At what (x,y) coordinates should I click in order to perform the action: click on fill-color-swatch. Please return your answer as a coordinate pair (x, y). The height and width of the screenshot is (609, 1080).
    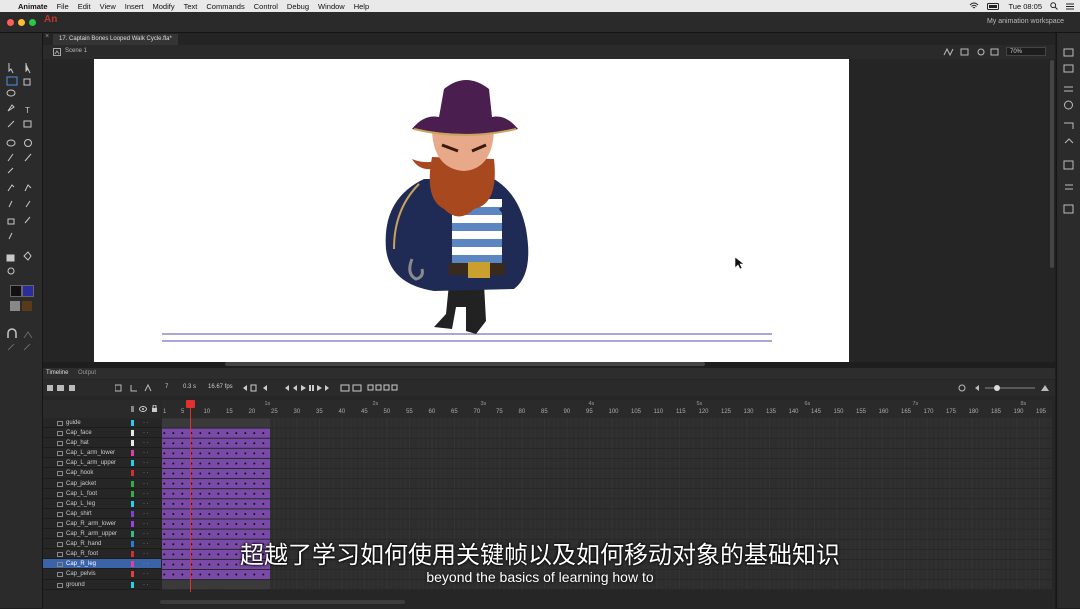
    Looking at the image, I should click on (28, 291).